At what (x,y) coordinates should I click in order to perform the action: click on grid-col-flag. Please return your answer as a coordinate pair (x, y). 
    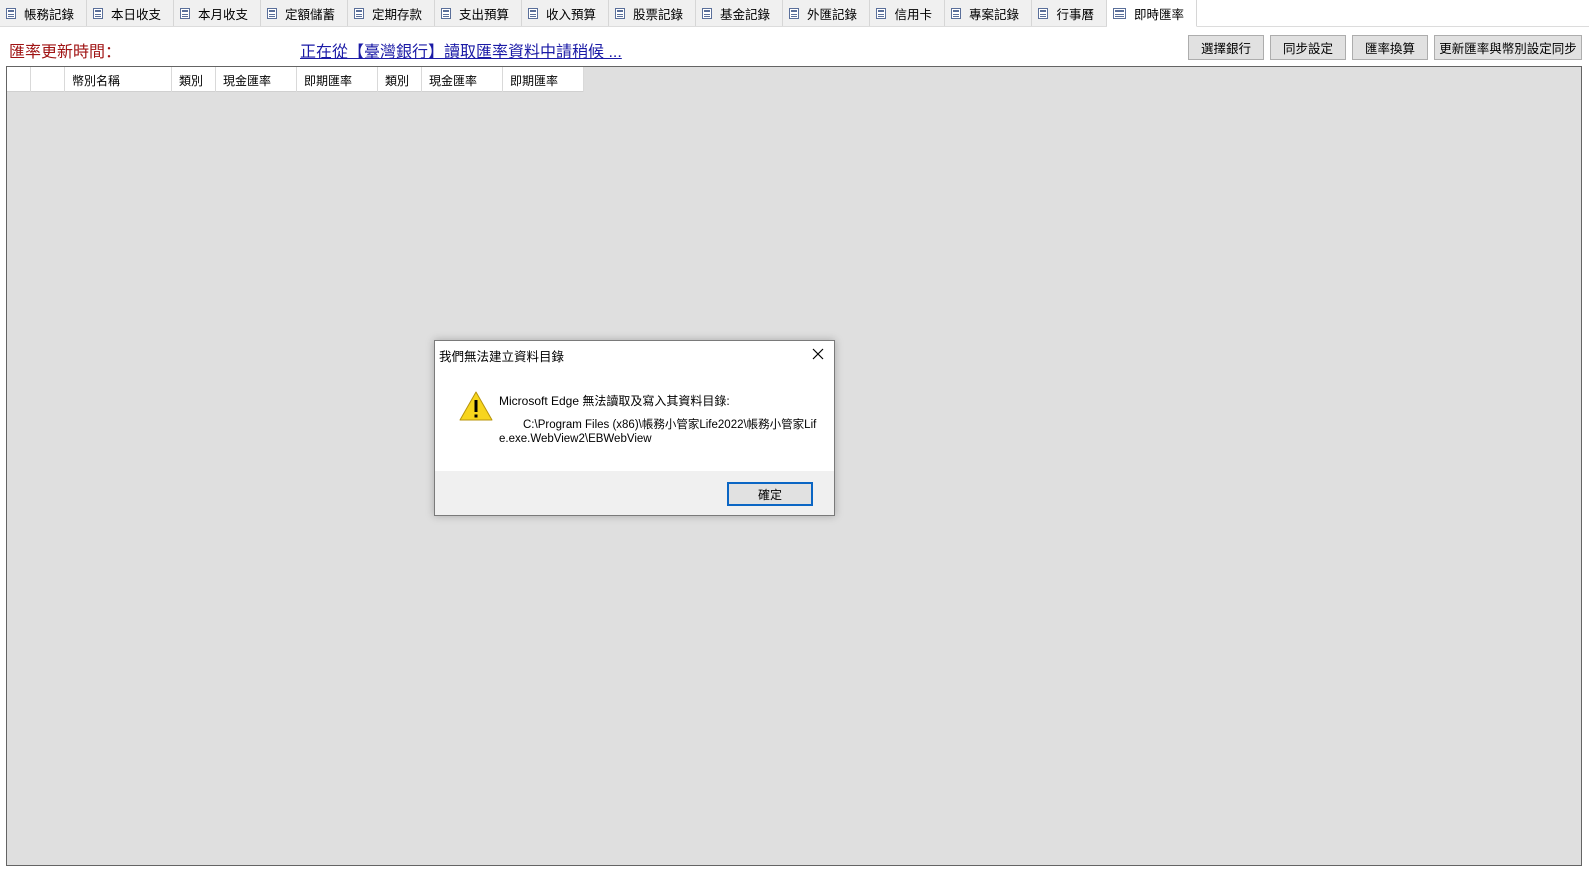
    Looking at the image, I should click on (48, 79).